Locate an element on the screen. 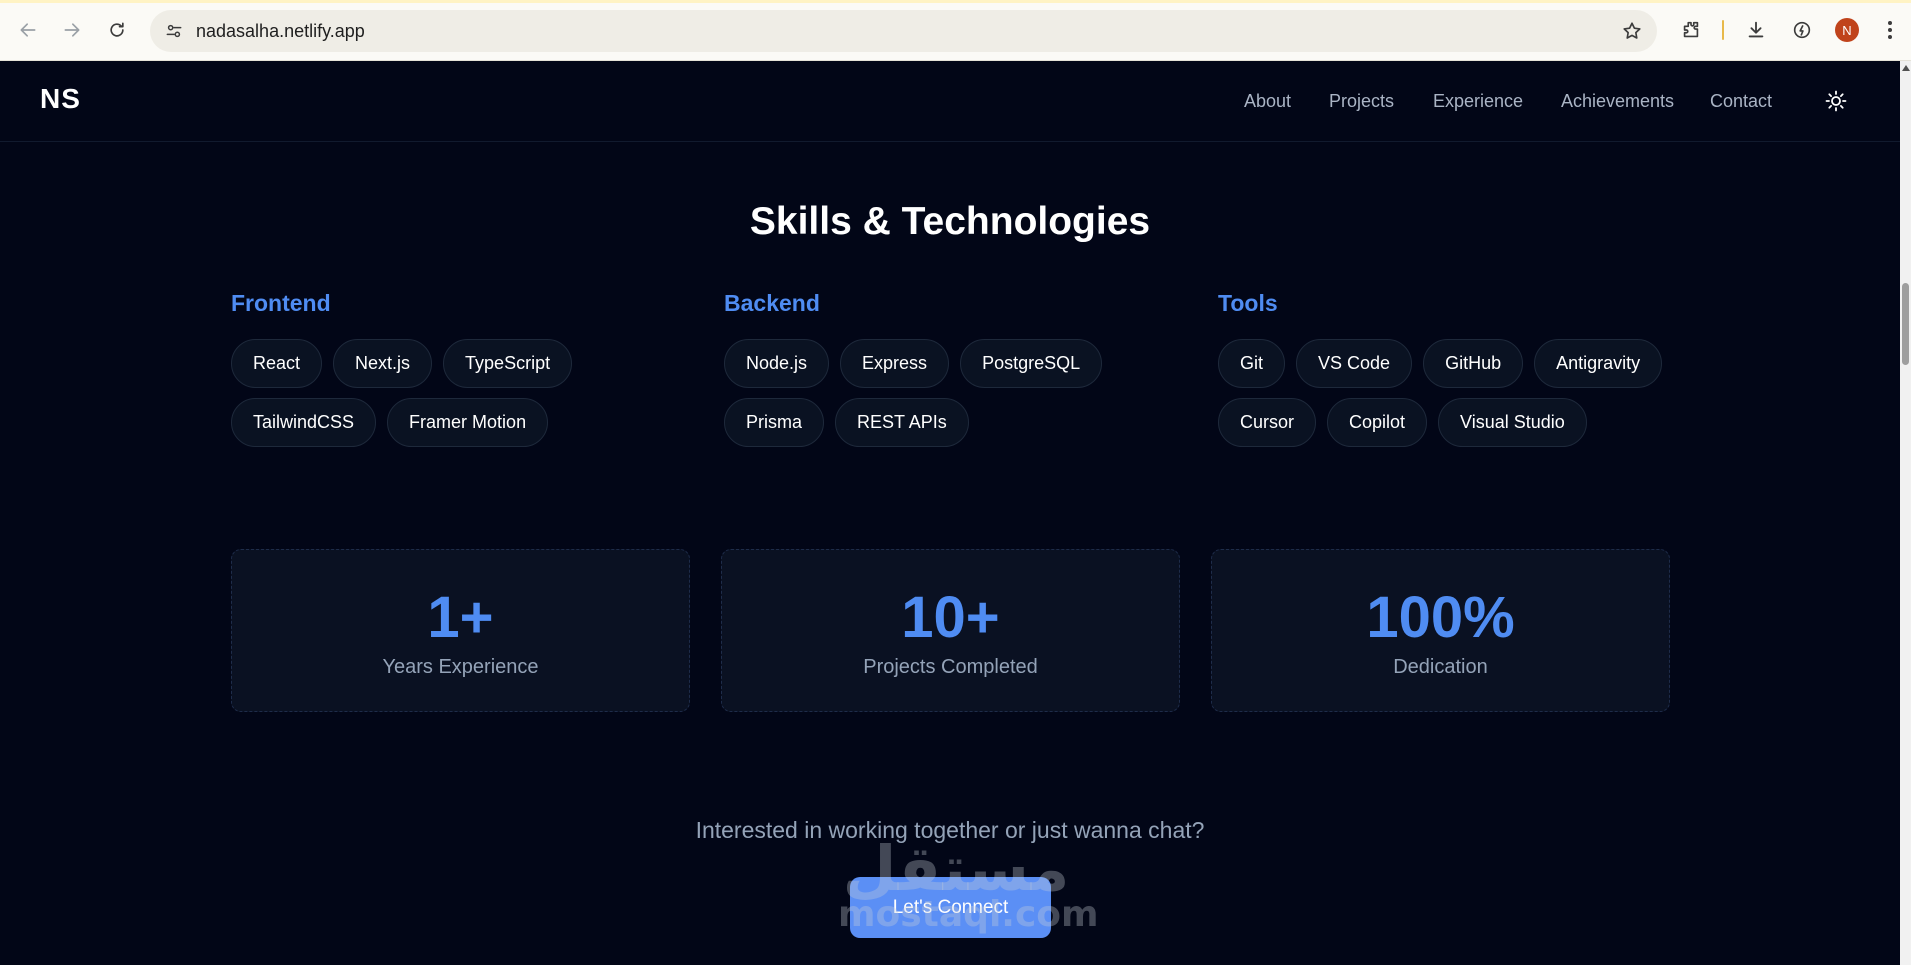 This screenshot has width=1911, height=965. reload-button is located at coordinates (117, 30).